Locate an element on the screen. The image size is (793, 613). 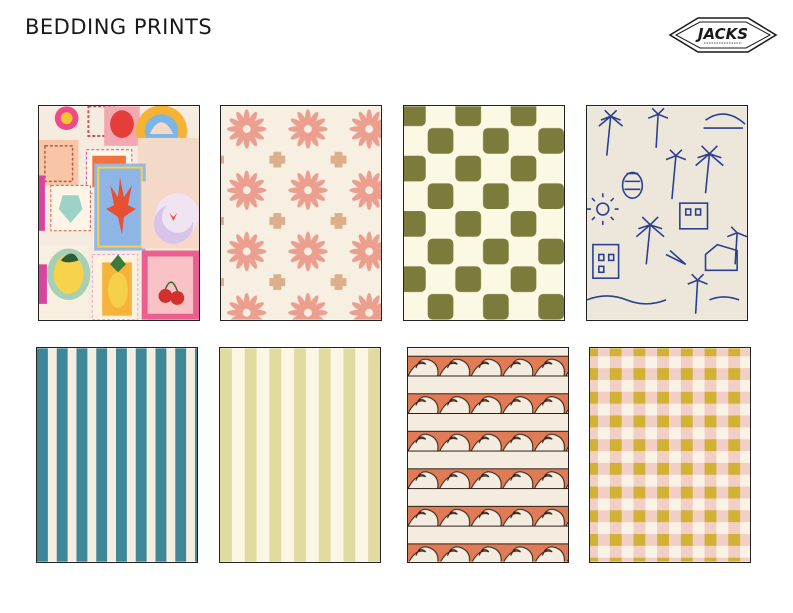
print-blush-floral is located at coordinates (301, 213).